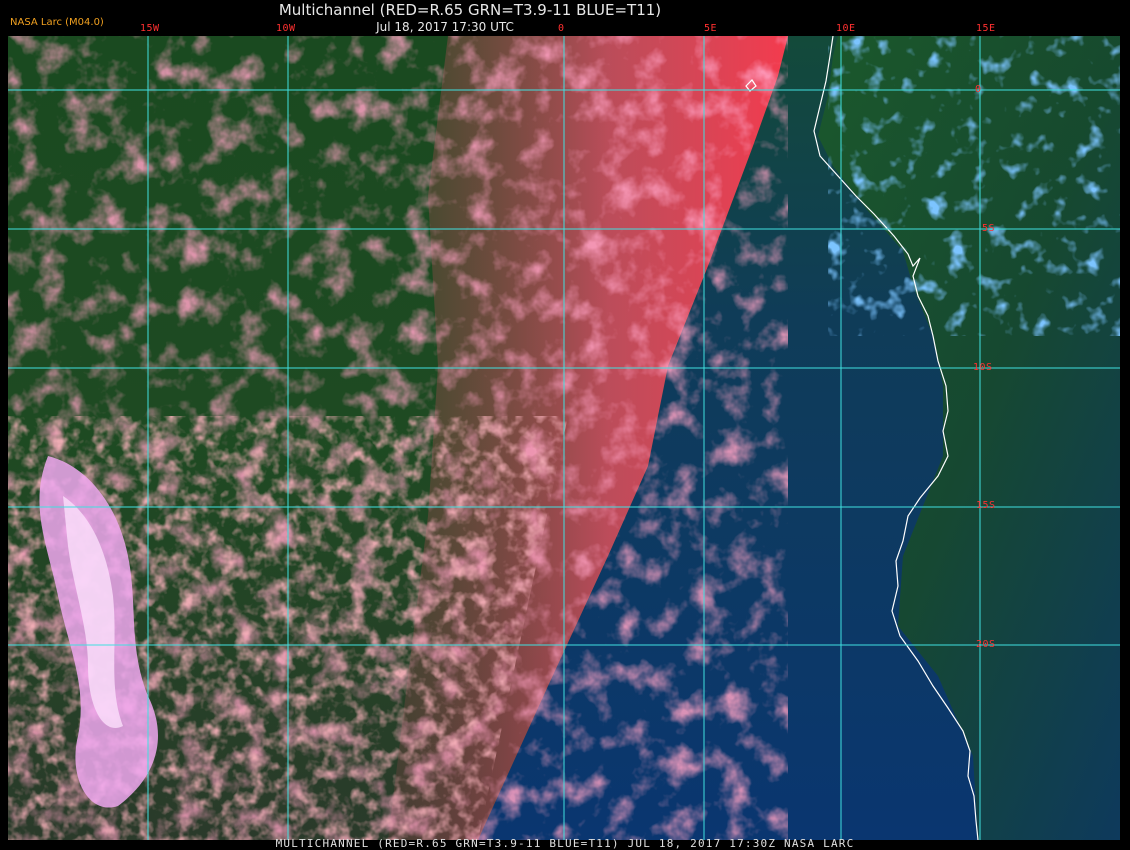  I want to click on lat-label-5s: 5S, so click(989, 228).